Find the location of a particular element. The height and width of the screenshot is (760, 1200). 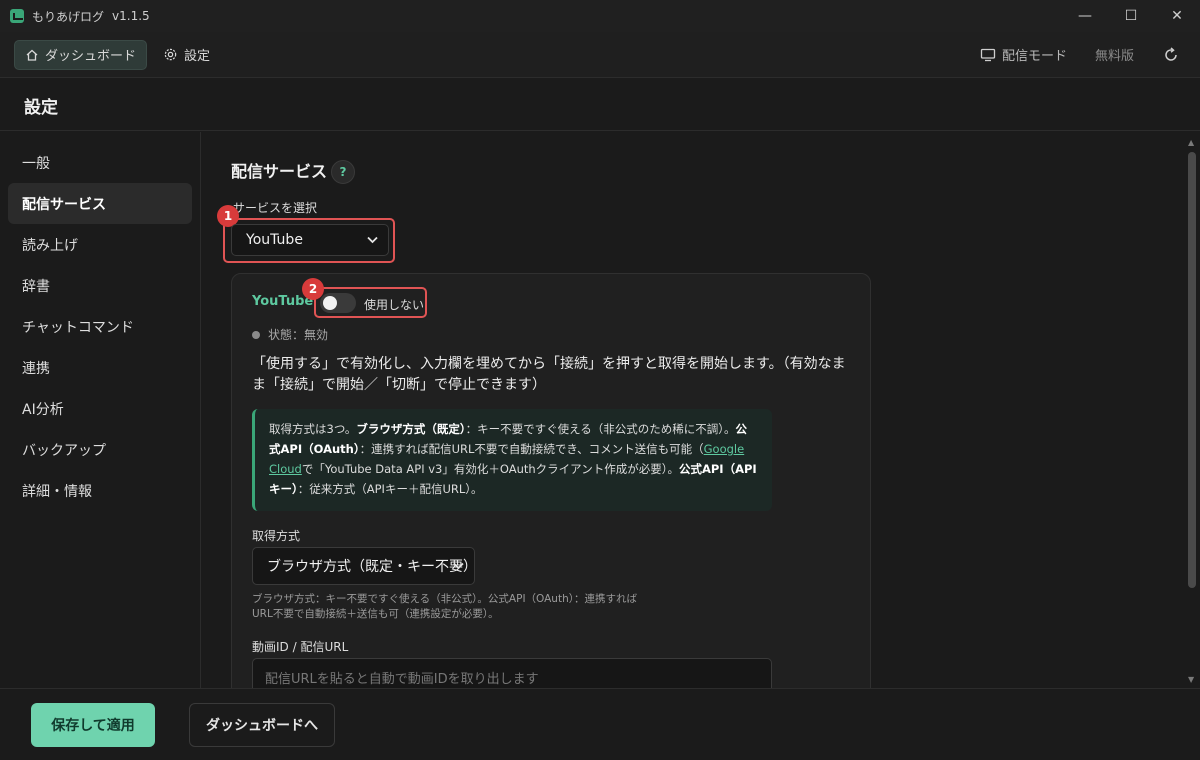

service-select-value: YouTube is located at coordinates (274, 240).